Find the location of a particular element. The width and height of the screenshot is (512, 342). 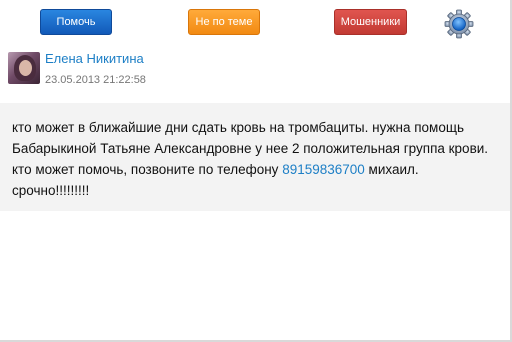

phone-link: 89159836700 is located at coordinates (323, 169).